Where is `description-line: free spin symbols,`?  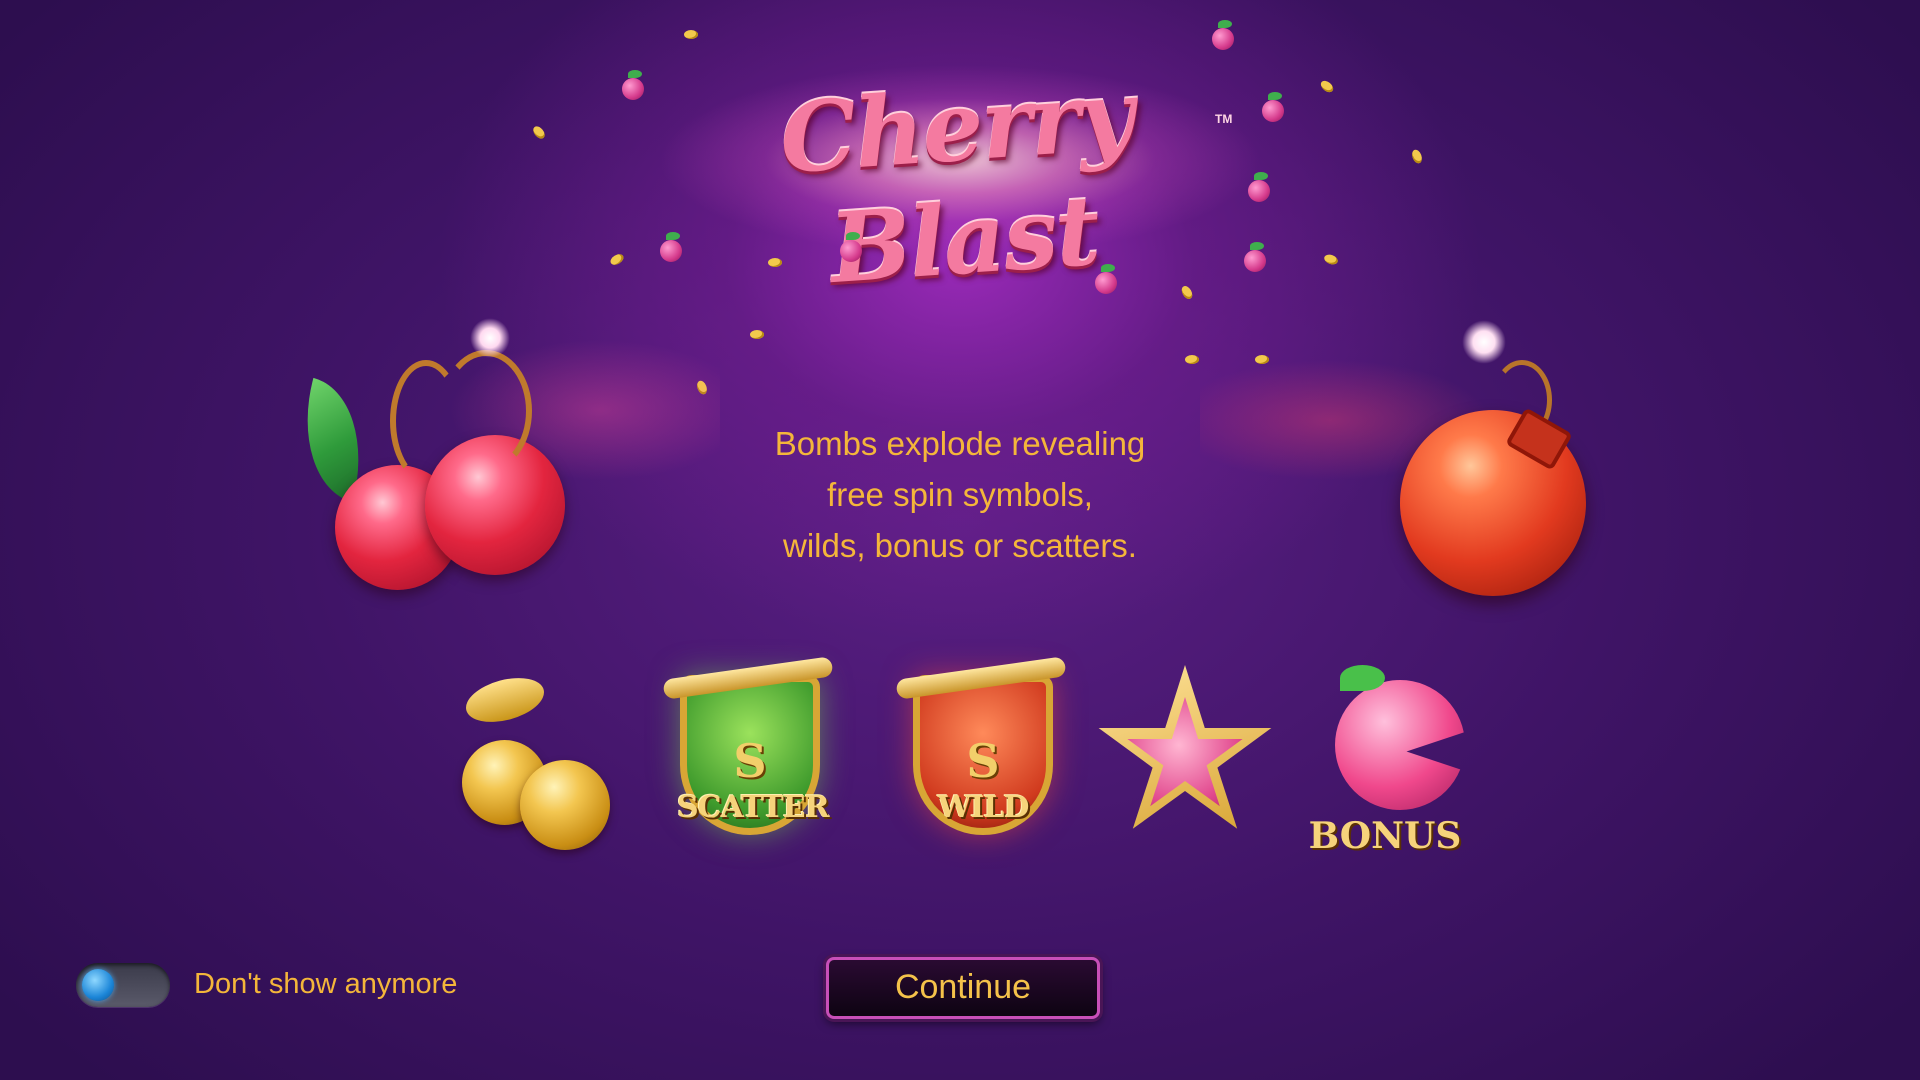 description-line: free spin symbols, is located at coordinates (960, 494).